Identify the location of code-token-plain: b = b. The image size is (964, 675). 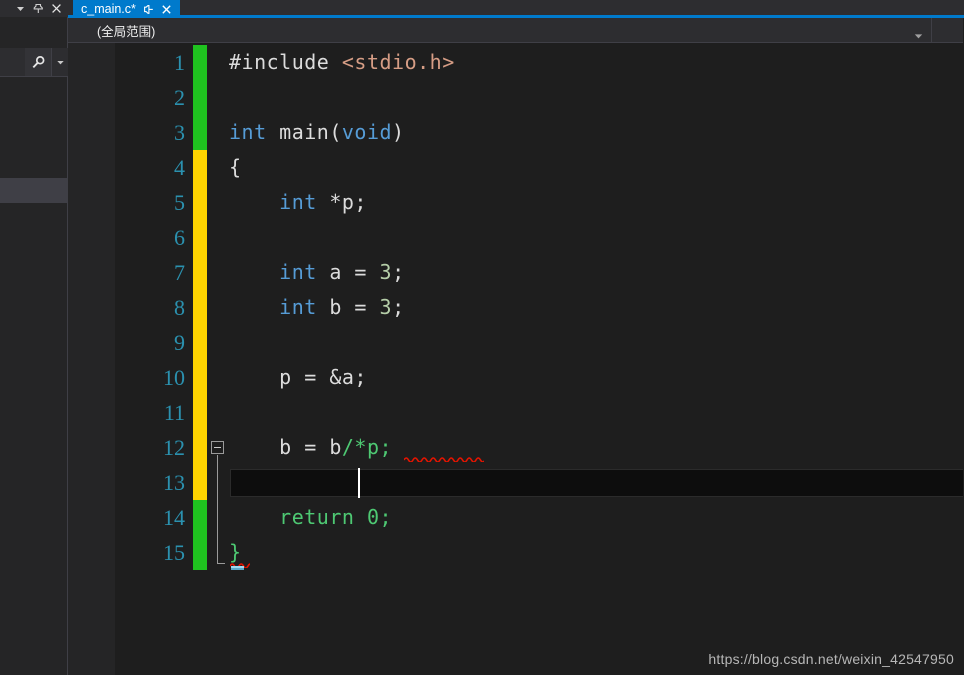
(285, 447).